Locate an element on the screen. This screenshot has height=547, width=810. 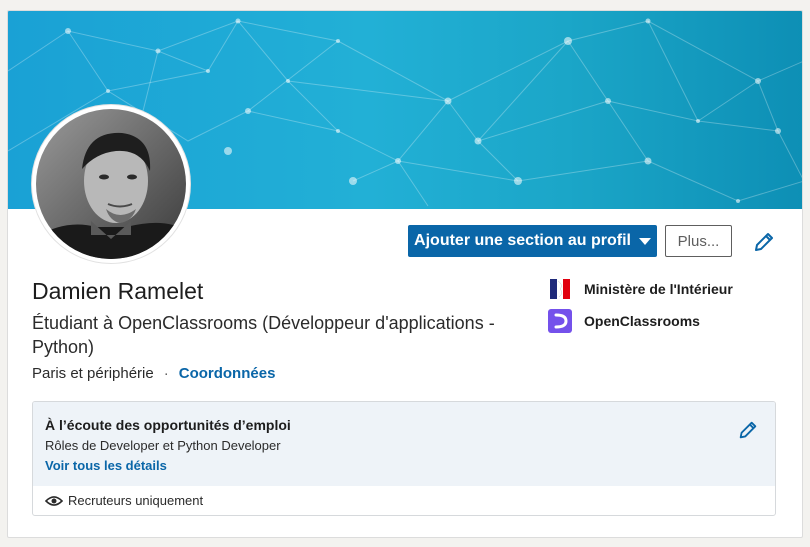
contact-info-link: Coordonnées is located at coordinates (227, 373).